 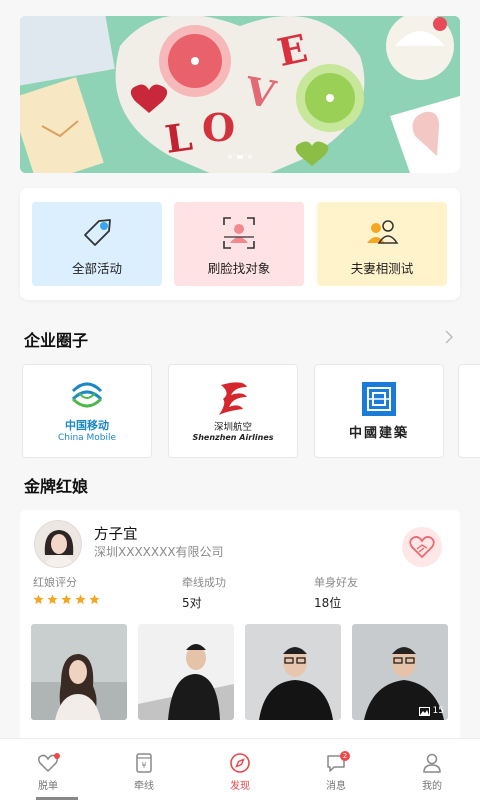 I want to click on compass-icon, so click(x=240, y=763).